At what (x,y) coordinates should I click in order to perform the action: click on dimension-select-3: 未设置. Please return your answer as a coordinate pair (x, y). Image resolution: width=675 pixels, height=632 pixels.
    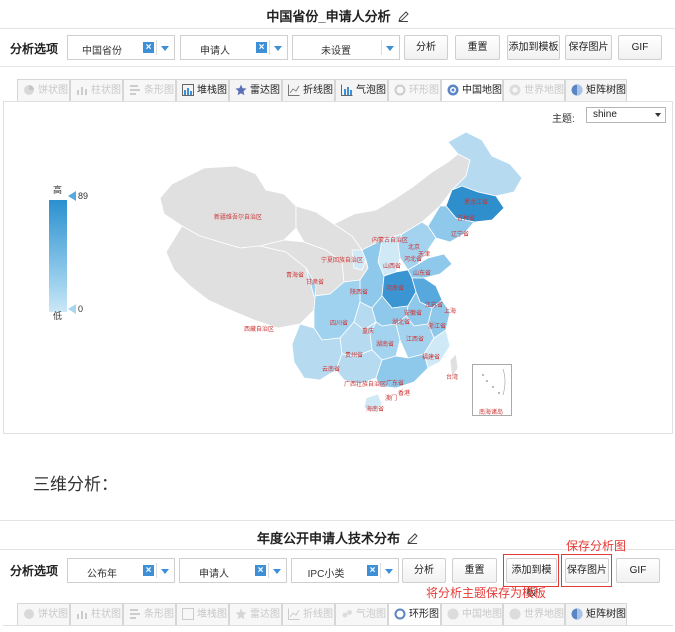
    Looking at the image, I should click on (346, 47).